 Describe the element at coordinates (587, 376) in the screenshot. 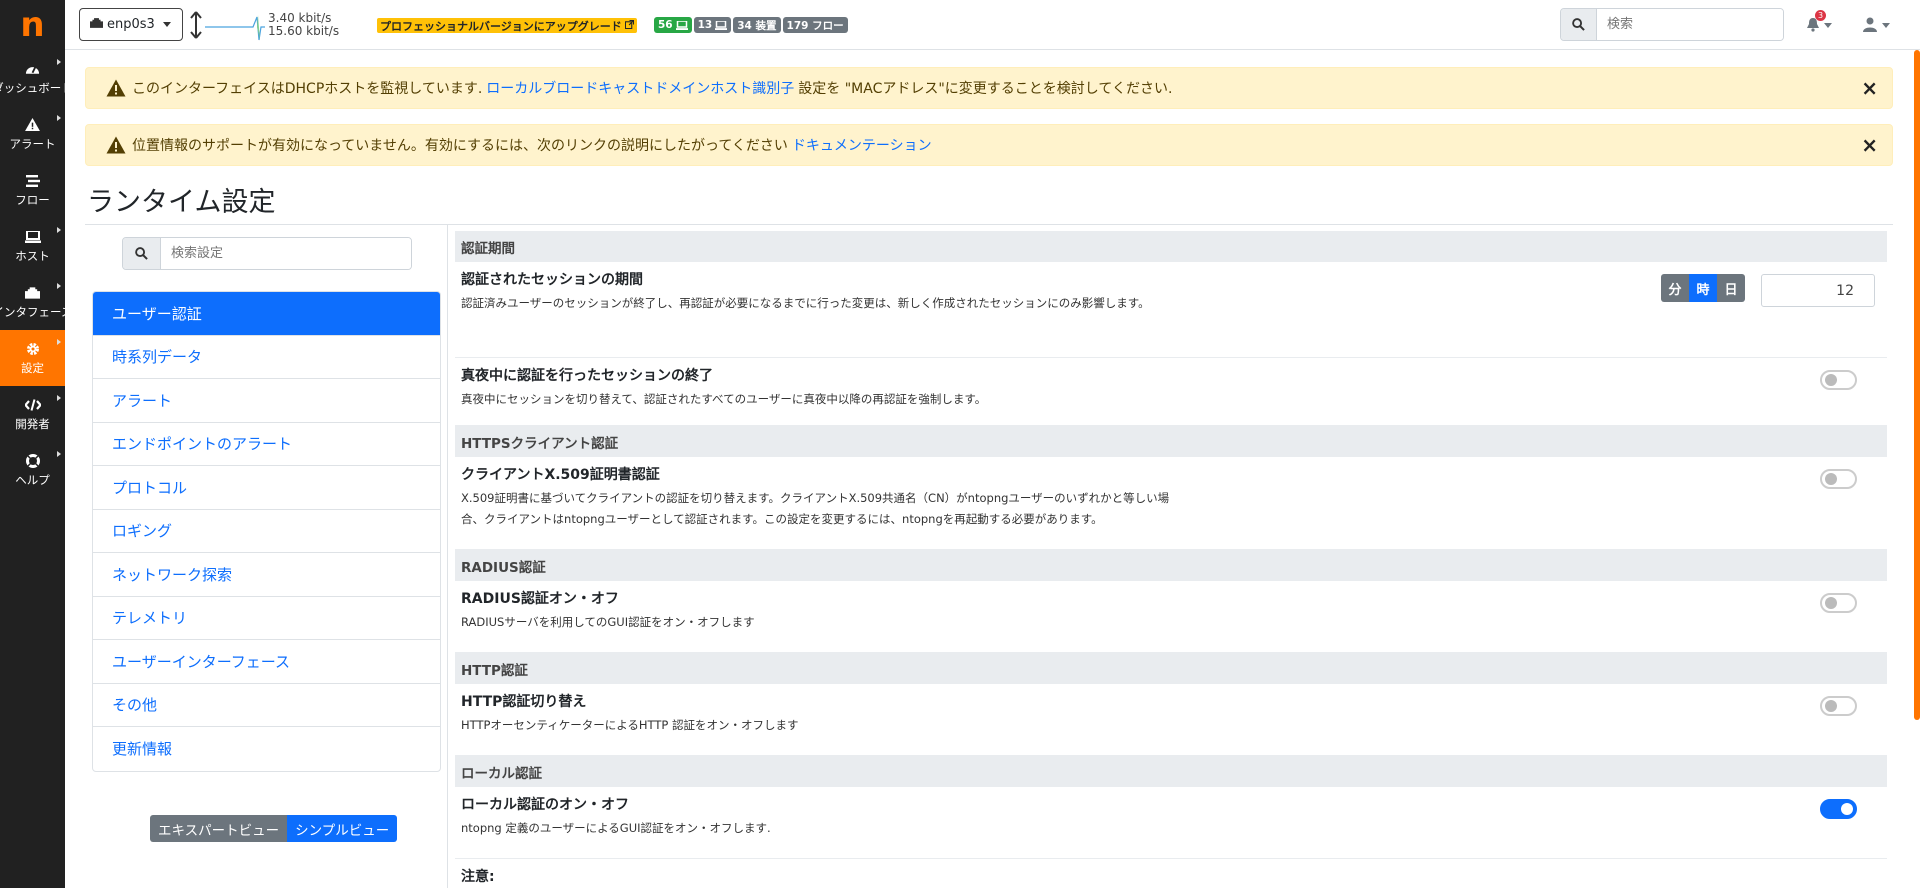

I see `setting-title: 真夜中に認証を行ったセッションの終了` at that location.